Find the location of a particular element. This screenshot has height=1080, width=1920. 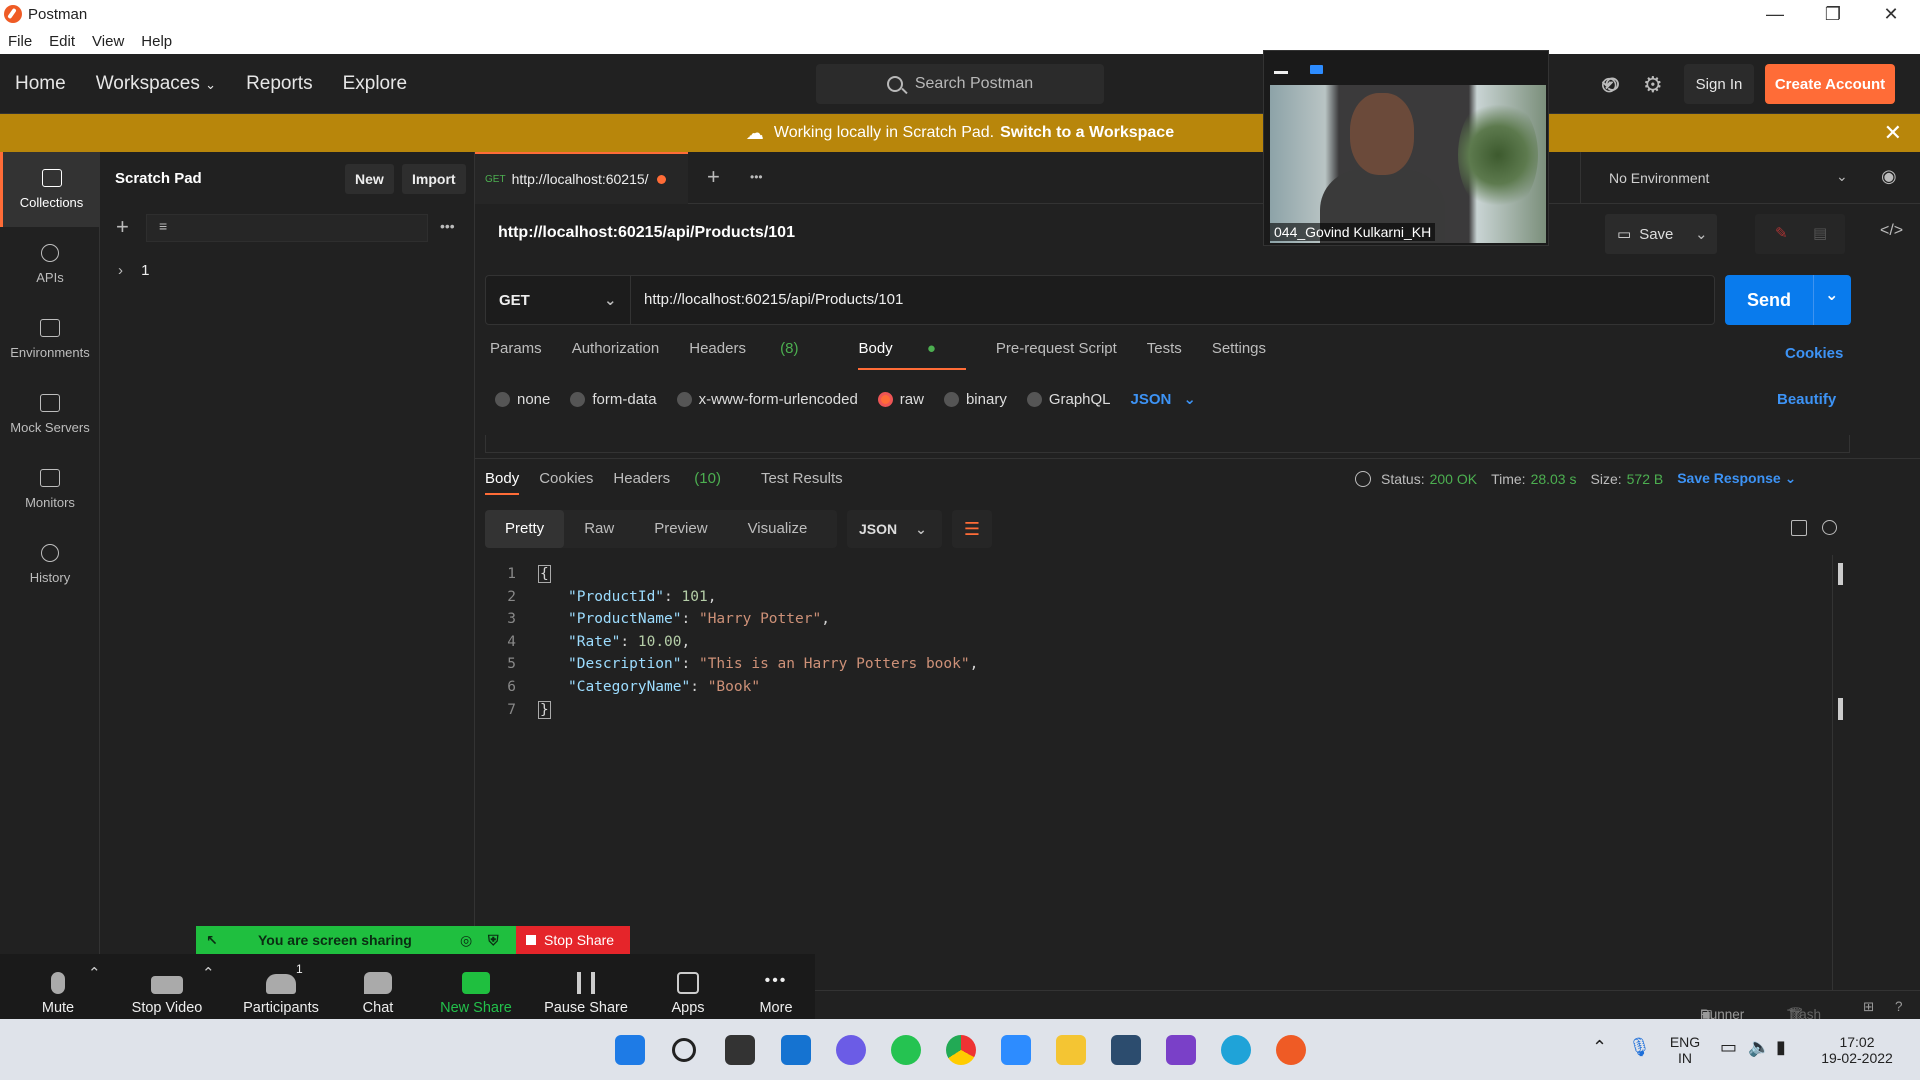

new-share-button: New Share is located at coordinates (476, 986).